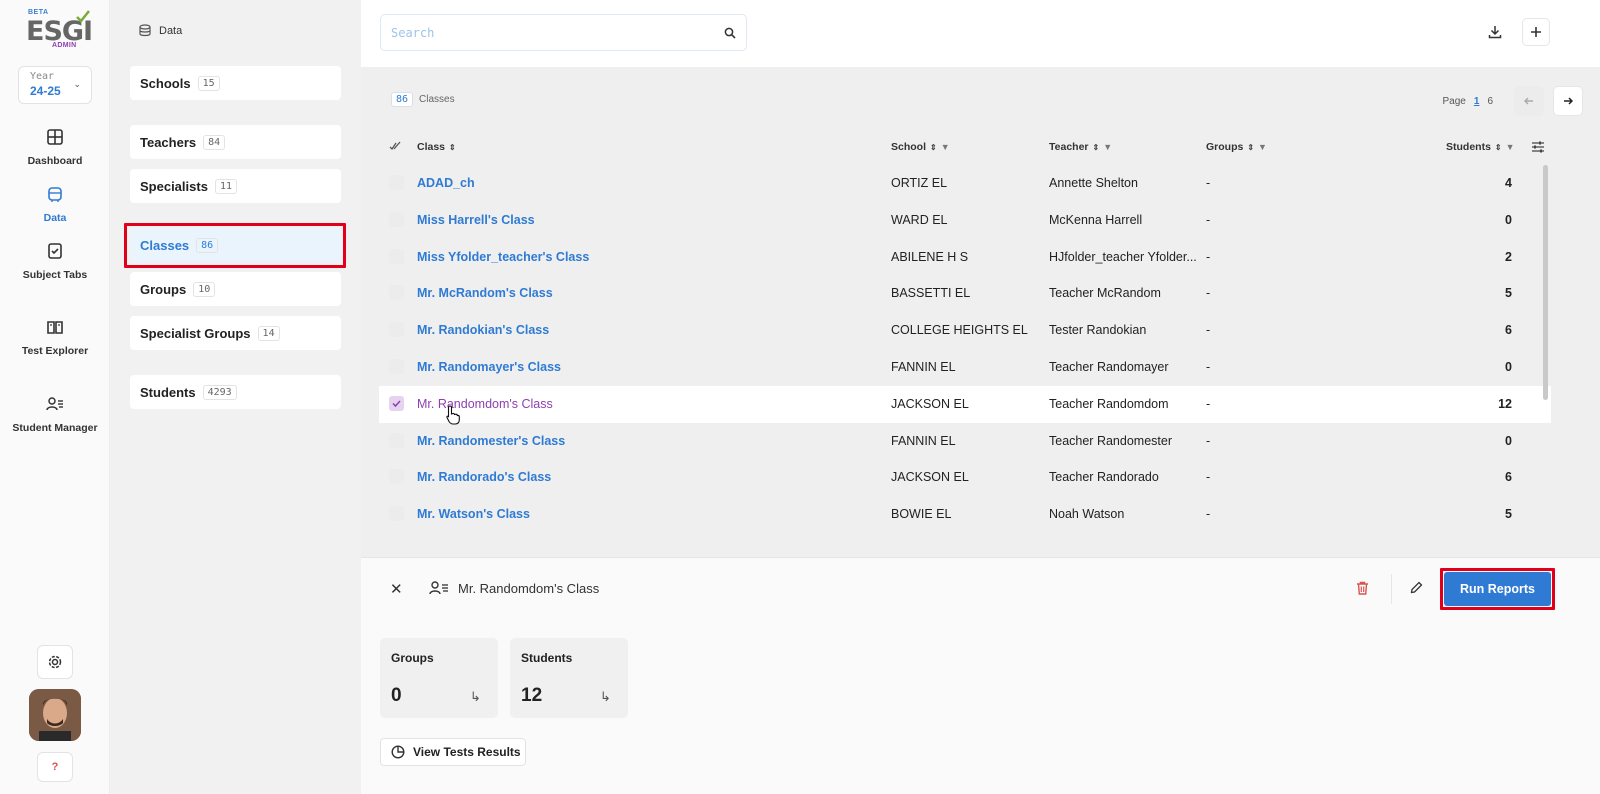 The width and height of the screenshot is (1600, 794). Describe the element at coordinates (647, 330) in the screenshot. I see `cell-class: Mr. Randokian's Class` at that location.